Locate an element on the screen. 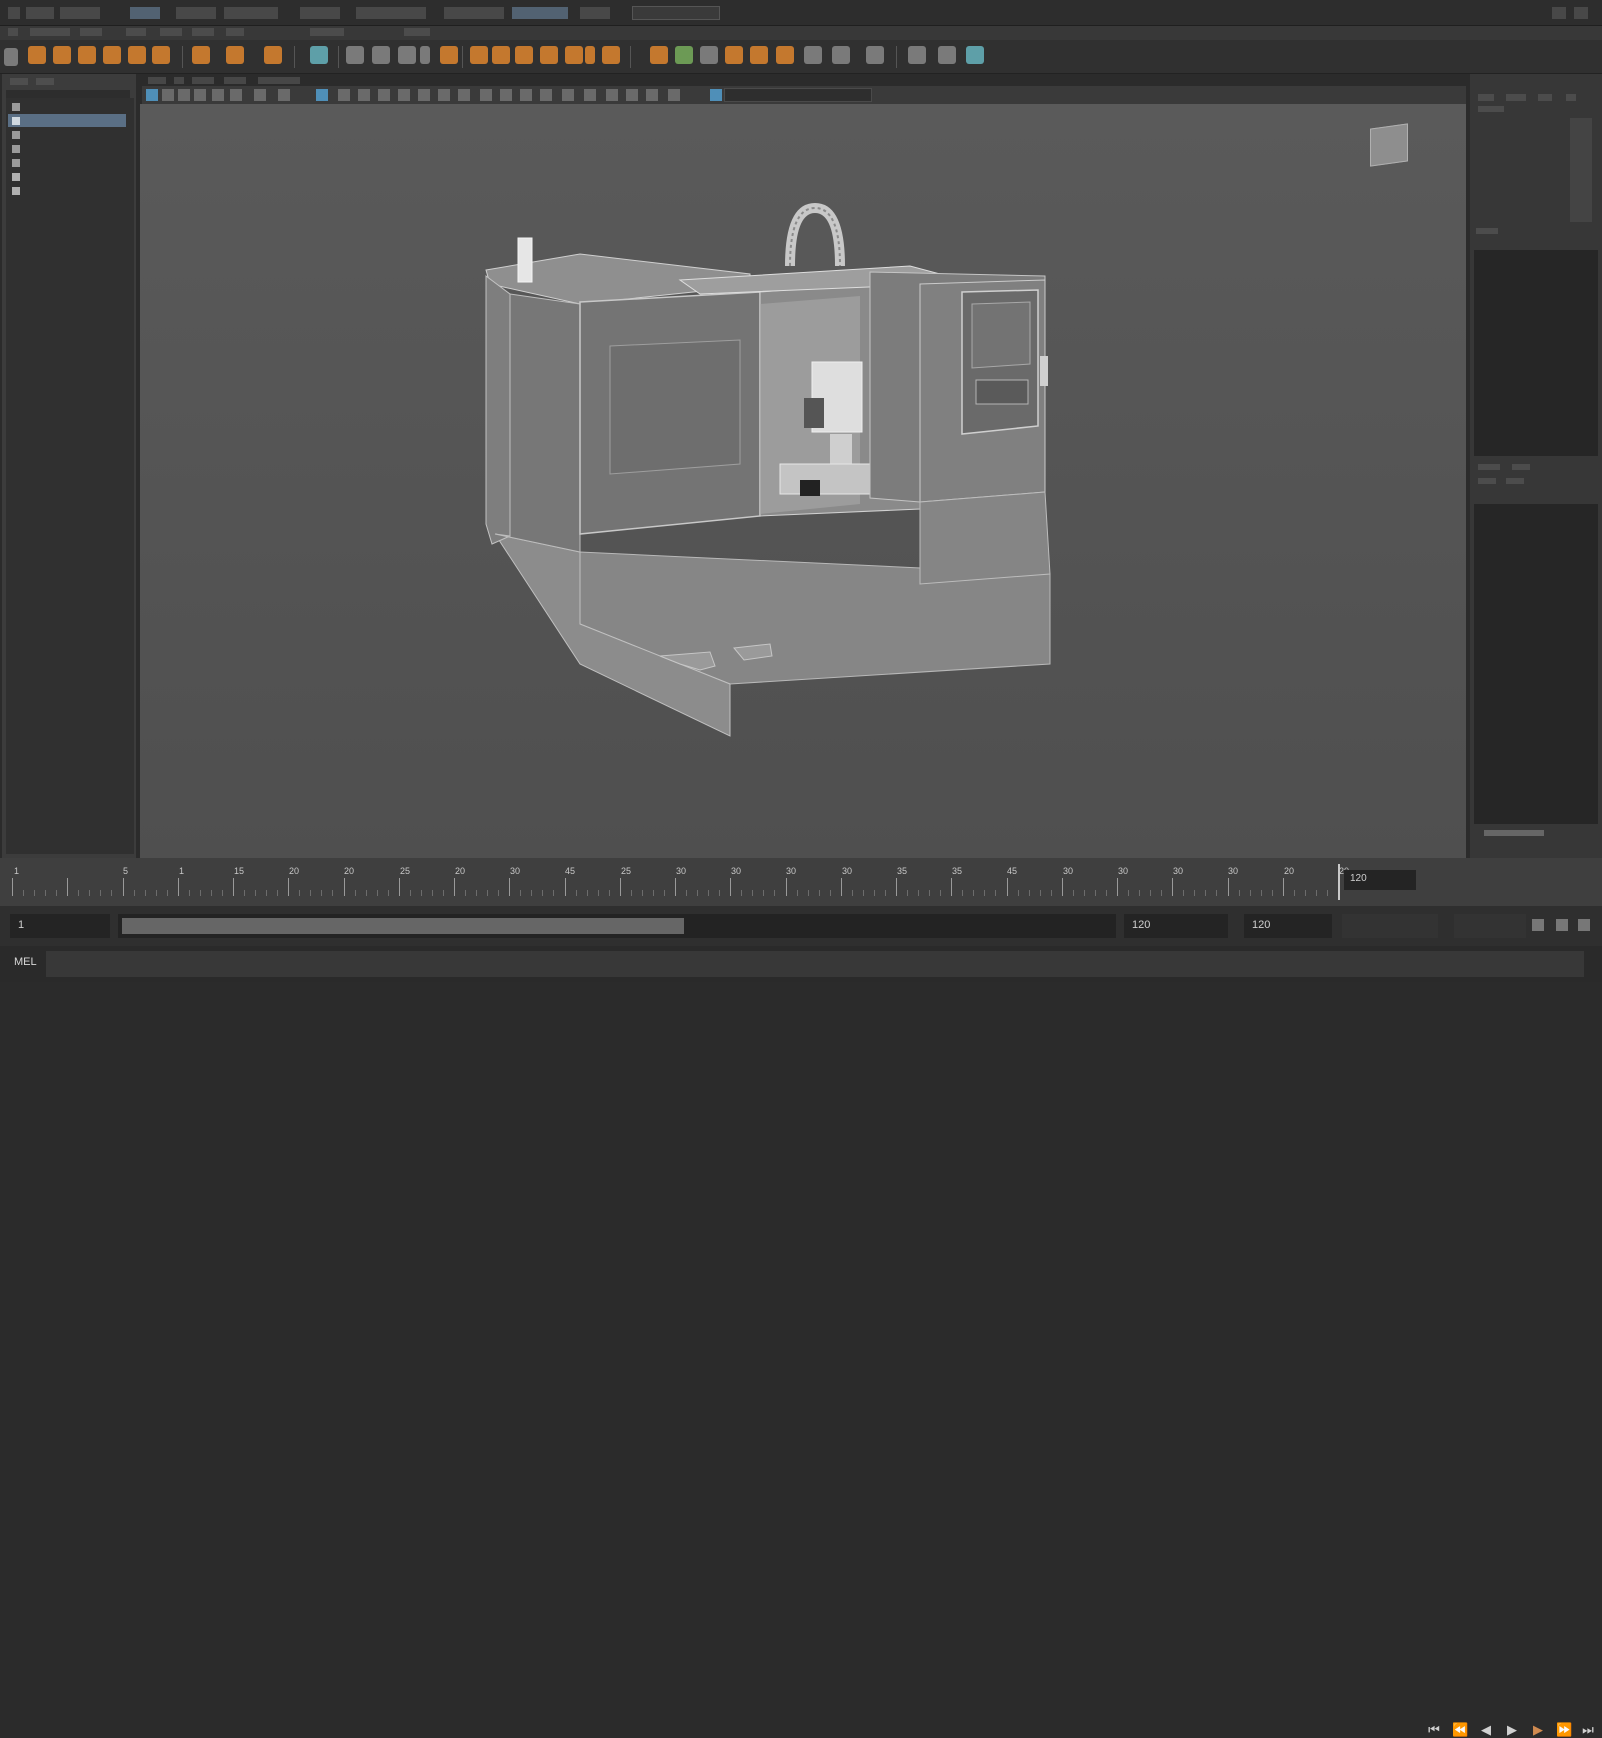 Image resolution: width=1602 pixels, height=1738 pixels. isolate-select-icon is located at coordinates (546, 95).